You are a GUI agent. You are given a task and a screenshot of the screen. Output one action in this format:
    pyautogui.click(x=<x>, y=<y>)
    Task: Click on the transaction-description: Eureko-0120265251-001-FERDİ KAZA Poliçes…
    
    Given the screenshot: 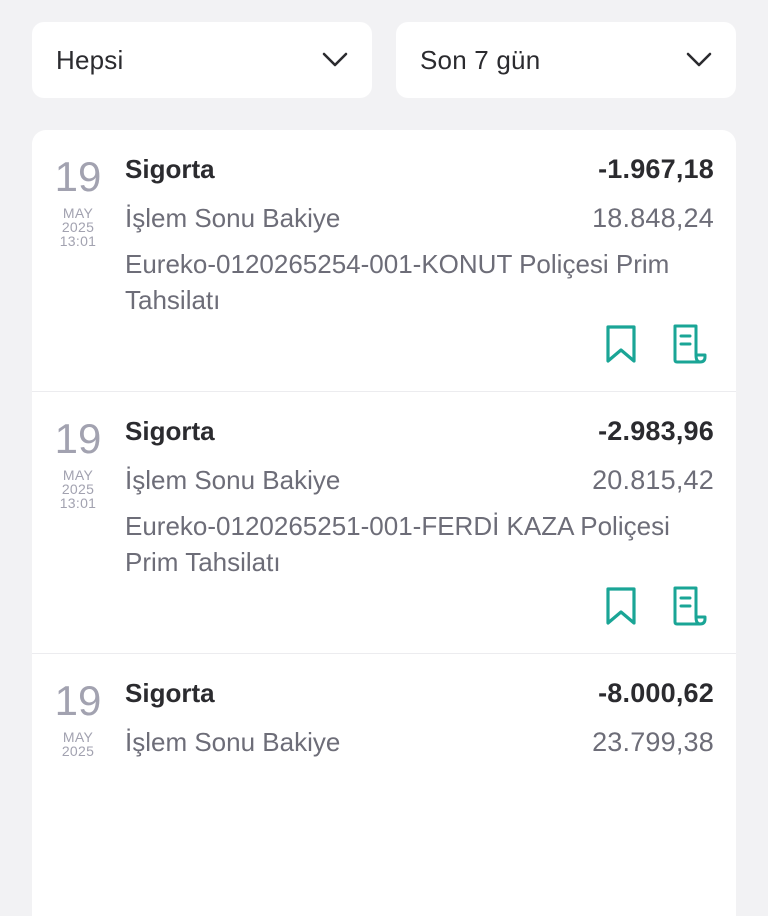 What is the action you would take?
    pyautogui.click(x=397, y=544)
    